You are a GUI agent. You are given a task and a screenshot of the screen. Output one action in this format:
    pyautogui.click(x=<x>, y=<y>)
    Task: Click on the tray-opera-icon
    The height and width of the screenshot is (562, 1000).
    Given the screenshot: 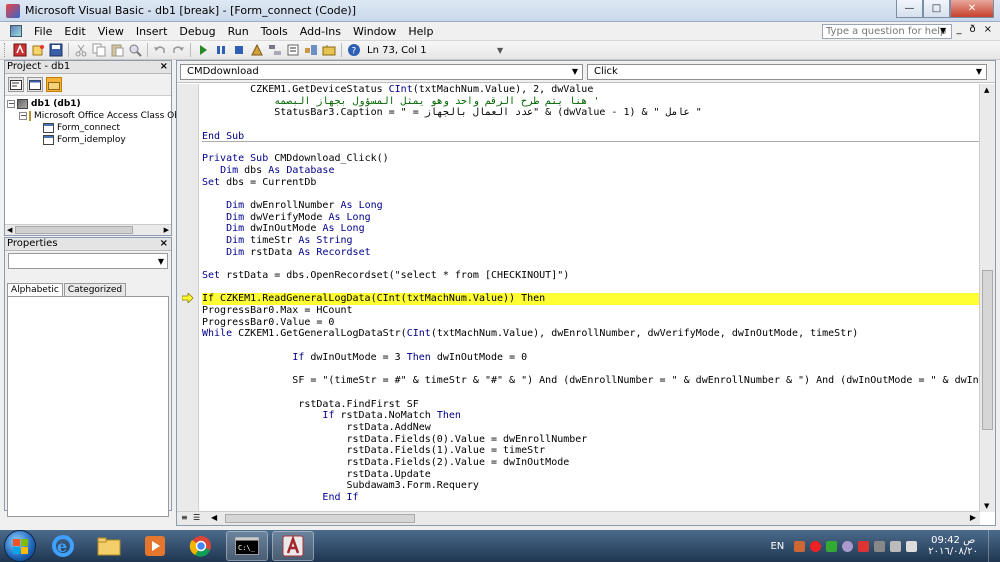 What is the action you would take?
    pyautogui.click(x=816, y=546)
    